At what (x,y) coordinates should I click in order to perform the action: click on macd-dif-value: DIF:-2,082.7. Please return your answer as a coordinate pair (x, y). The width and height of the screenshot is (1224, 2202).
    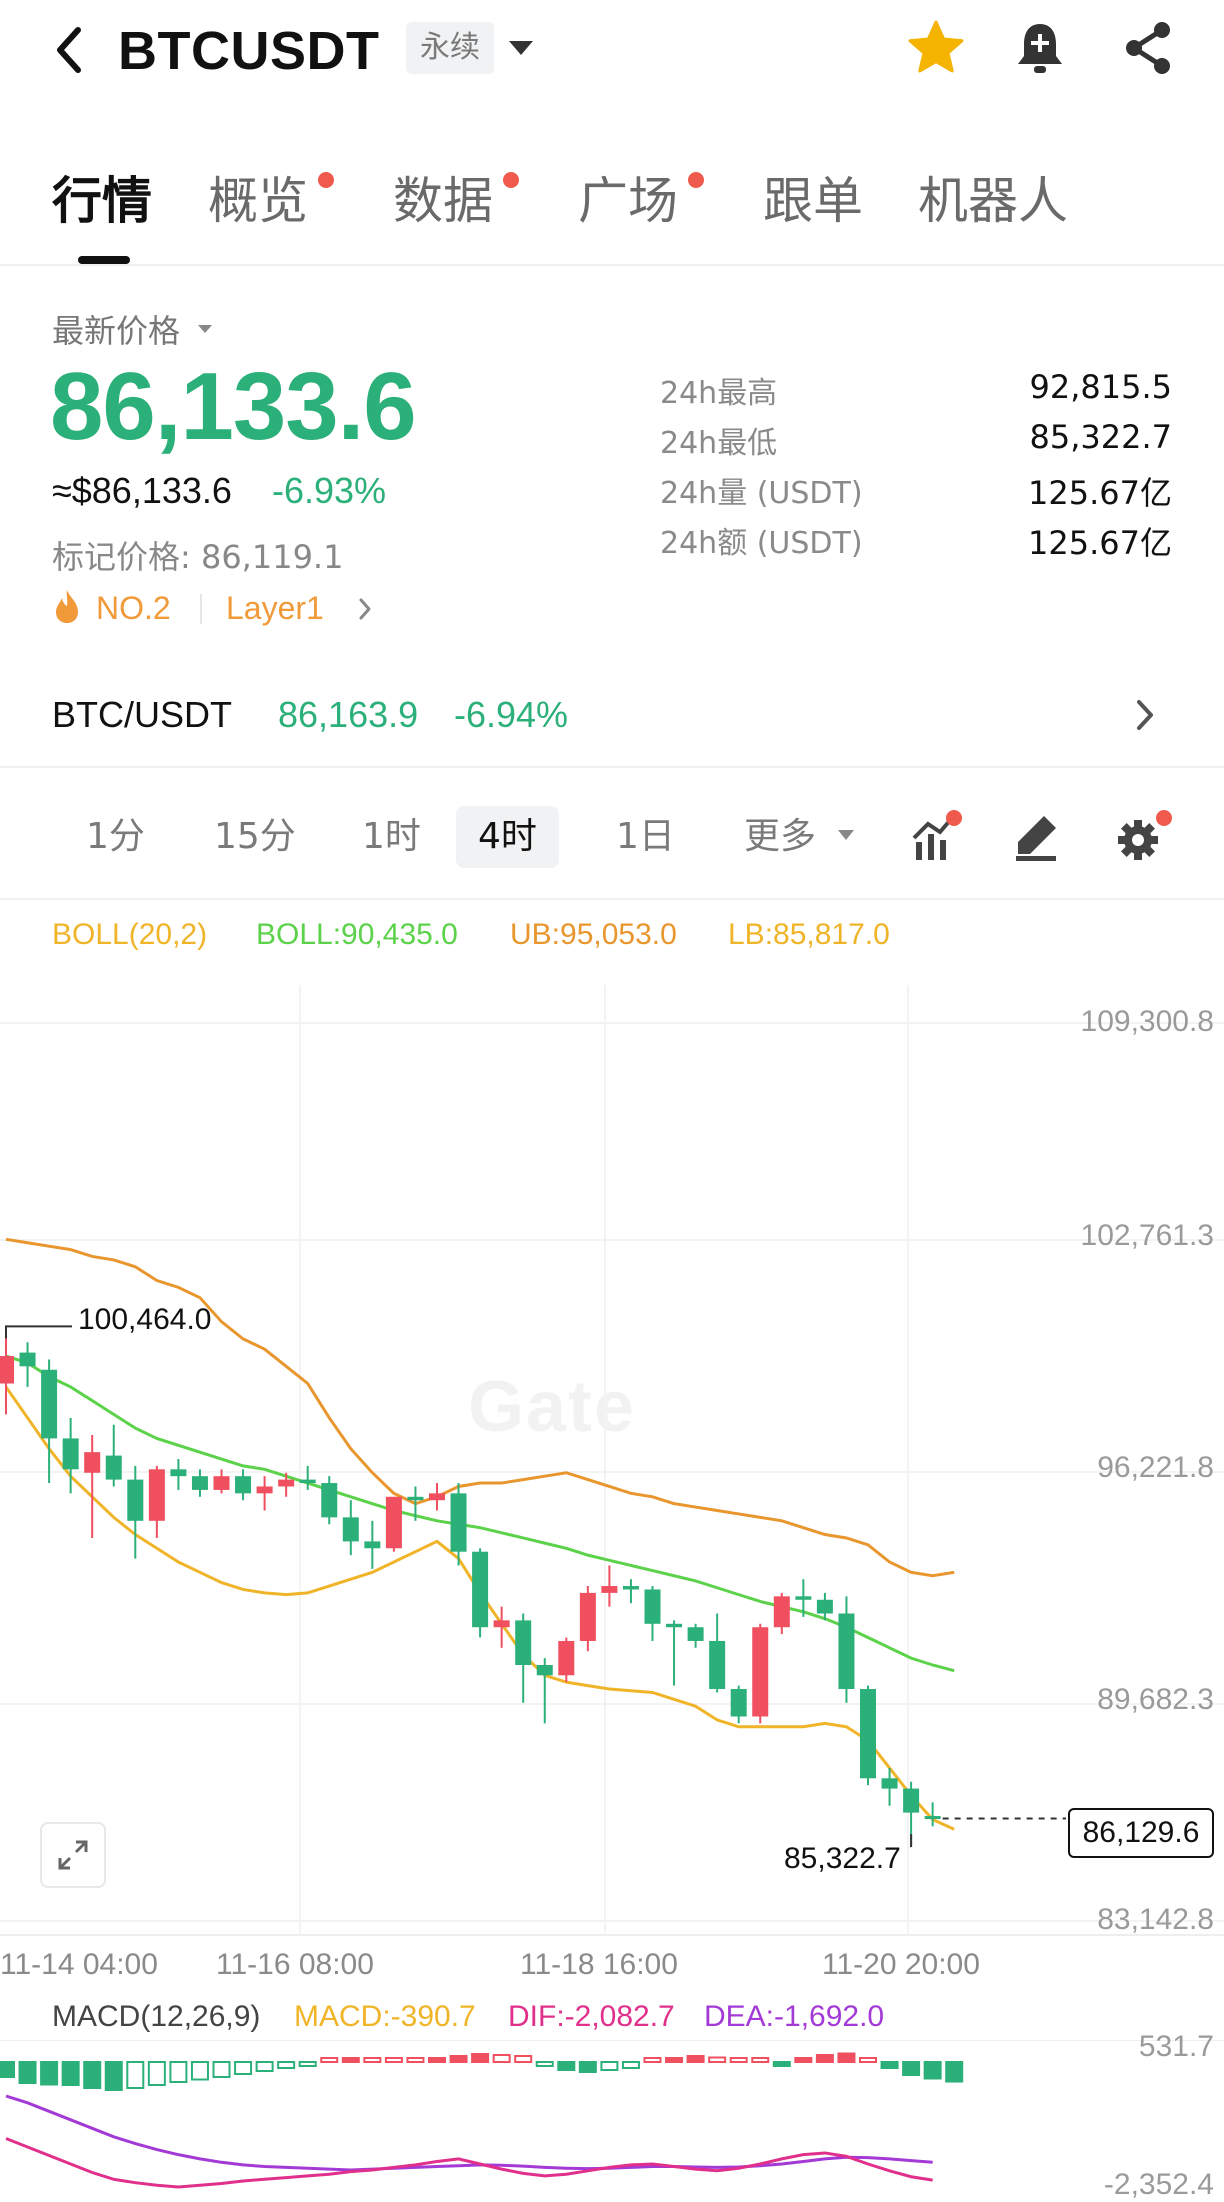
    Looking at the image, I should click on (591, 2016).